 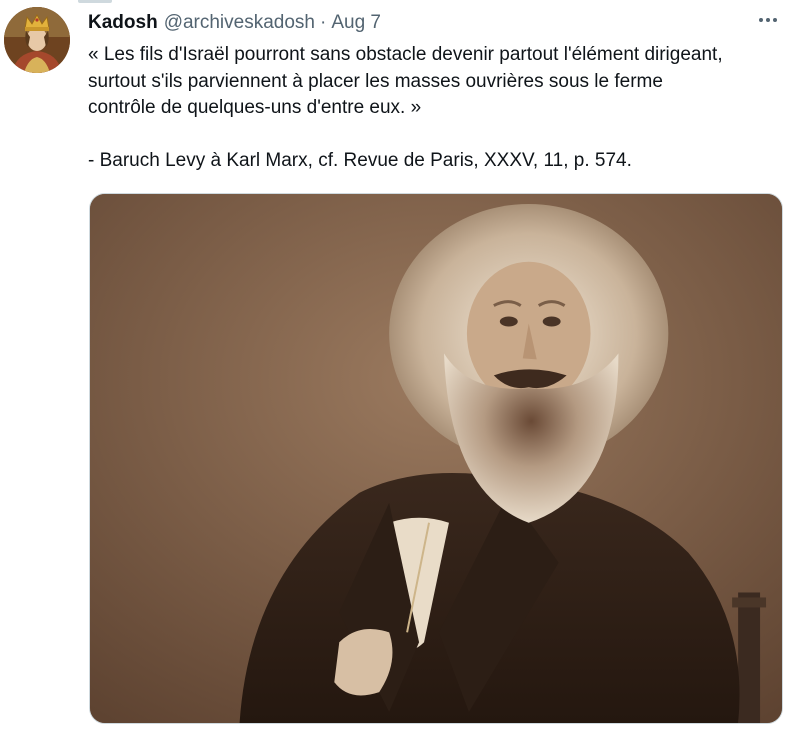 What do you see at coordinates (255, 107) in the screenshot?
I see `tweet-text-line: contrôle de quelques-uns d'entre eux. »` at bounding box center [255, 107].